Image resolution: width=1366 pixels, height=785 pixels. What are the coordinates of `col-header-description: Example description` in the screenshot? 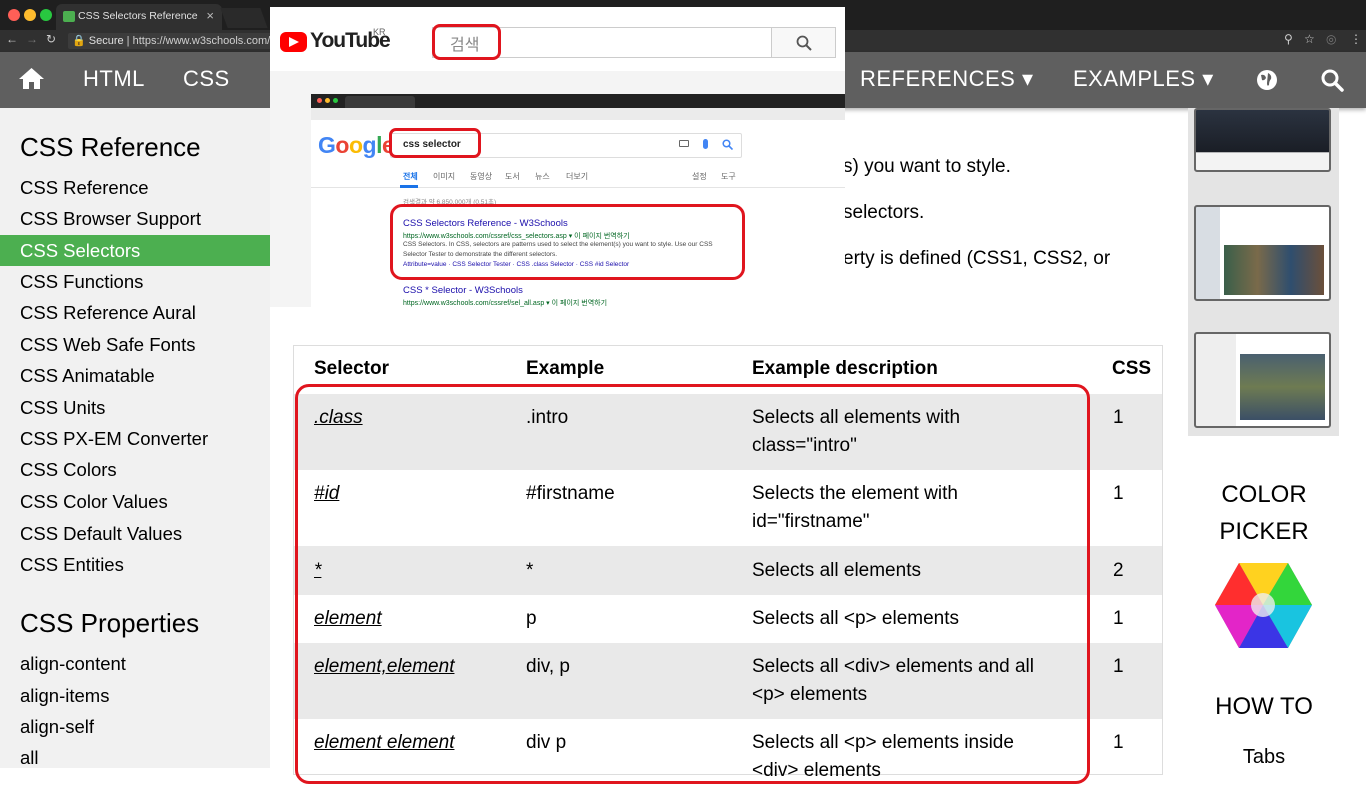 It's located at (845, 368).